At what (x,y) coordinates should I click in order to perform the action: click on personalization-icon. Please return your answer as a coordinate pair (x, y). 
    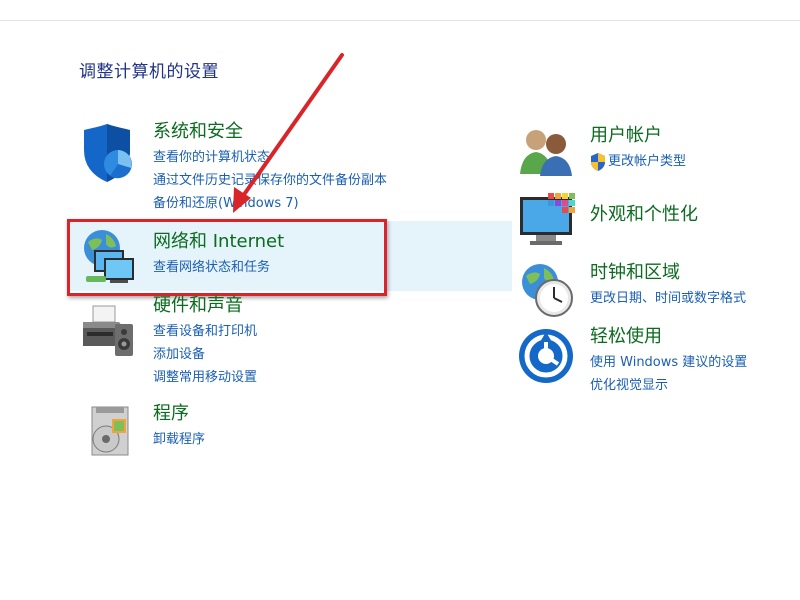
    Looking at the image, I should click on (548, 220).